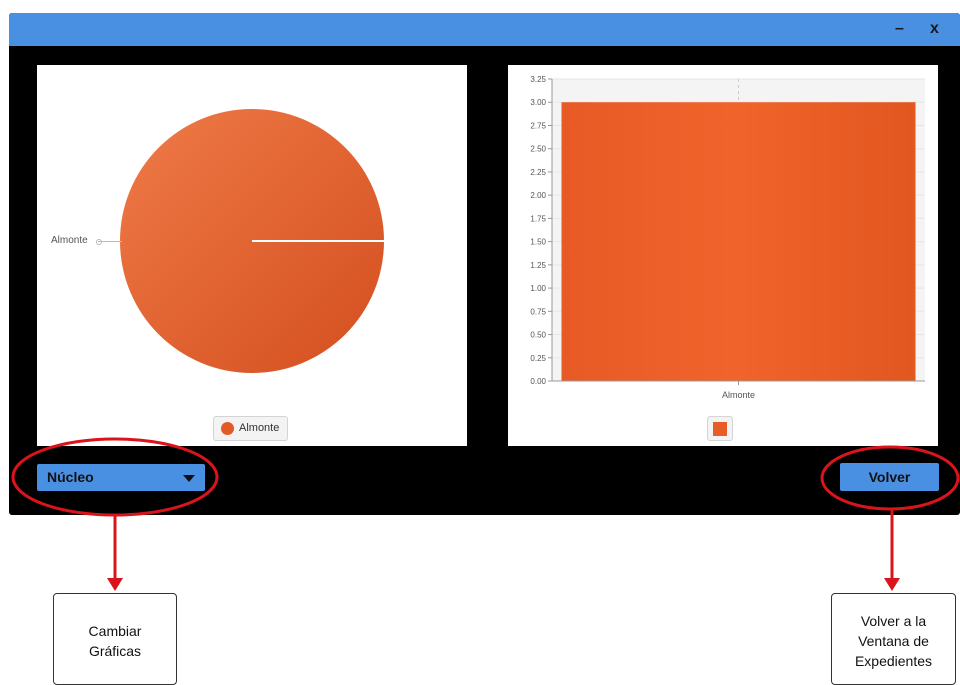 The image size is (960, 685). I want to click on legend-swatch-bar, so click(720, 429).